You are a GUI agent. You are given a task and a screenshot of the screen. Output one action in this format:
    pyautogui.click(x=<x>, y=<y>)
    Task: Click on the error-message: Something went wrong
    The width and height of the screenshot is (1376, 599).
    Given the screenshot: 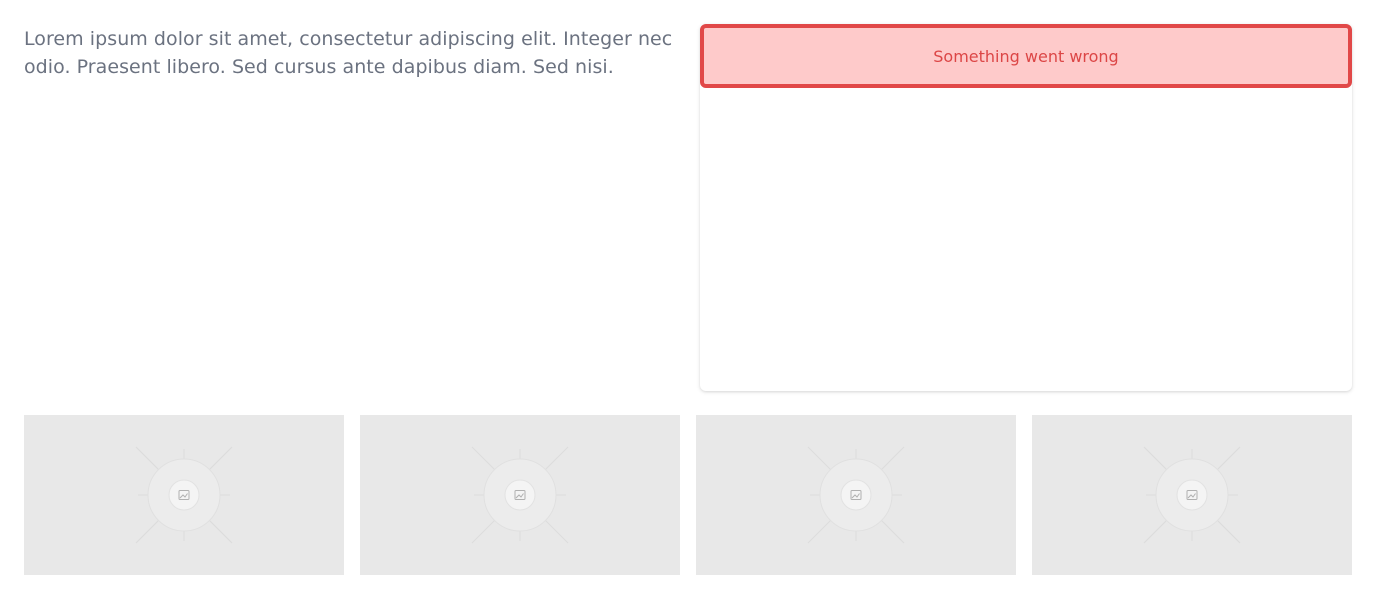 What is the action you would take?
    pyautogui.click(x=1026, y=56)
    